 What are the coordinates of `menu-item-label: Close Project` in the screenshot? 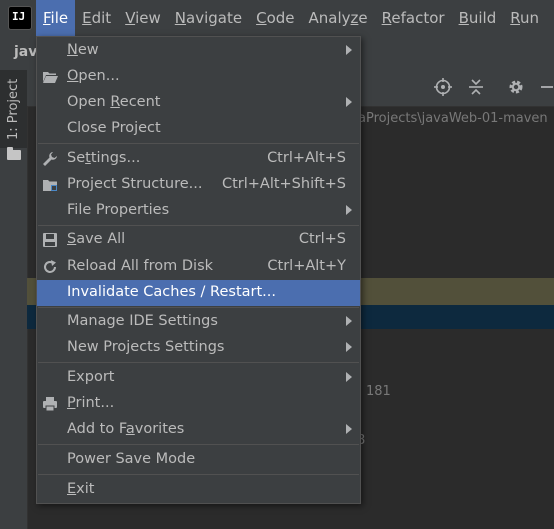 It's located at (114, 128).